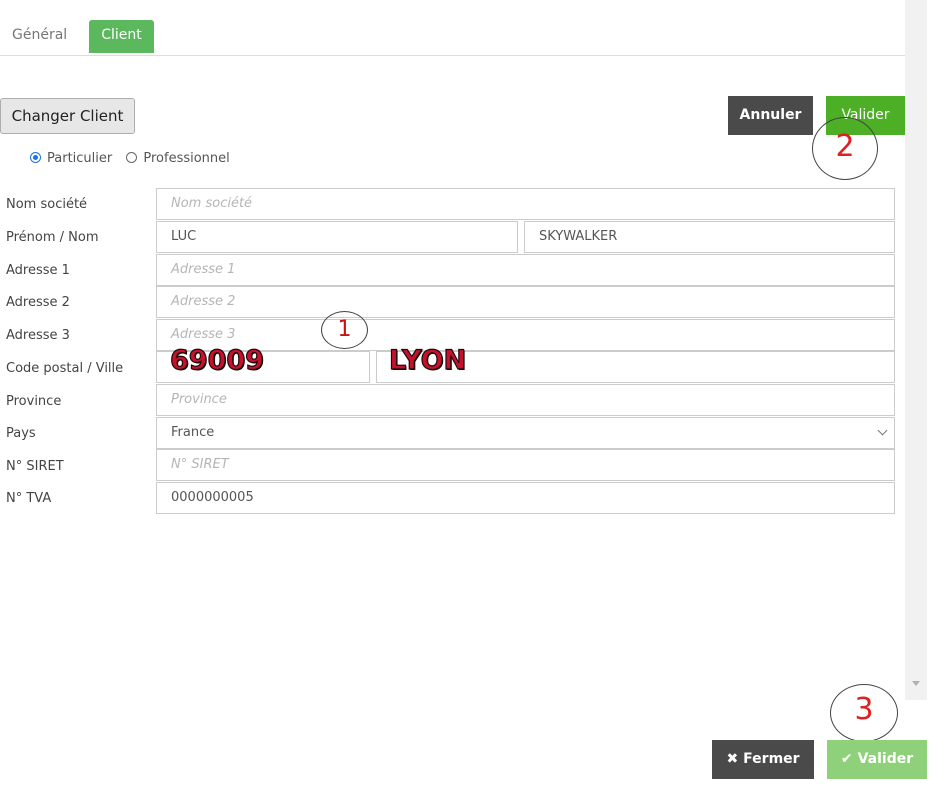 This screenshot has width=947, height=787. What do you see at coordinates (525, 335) in the screenshot?
I see `address3-input: Adresse 3` at bounding box center [525, 335].